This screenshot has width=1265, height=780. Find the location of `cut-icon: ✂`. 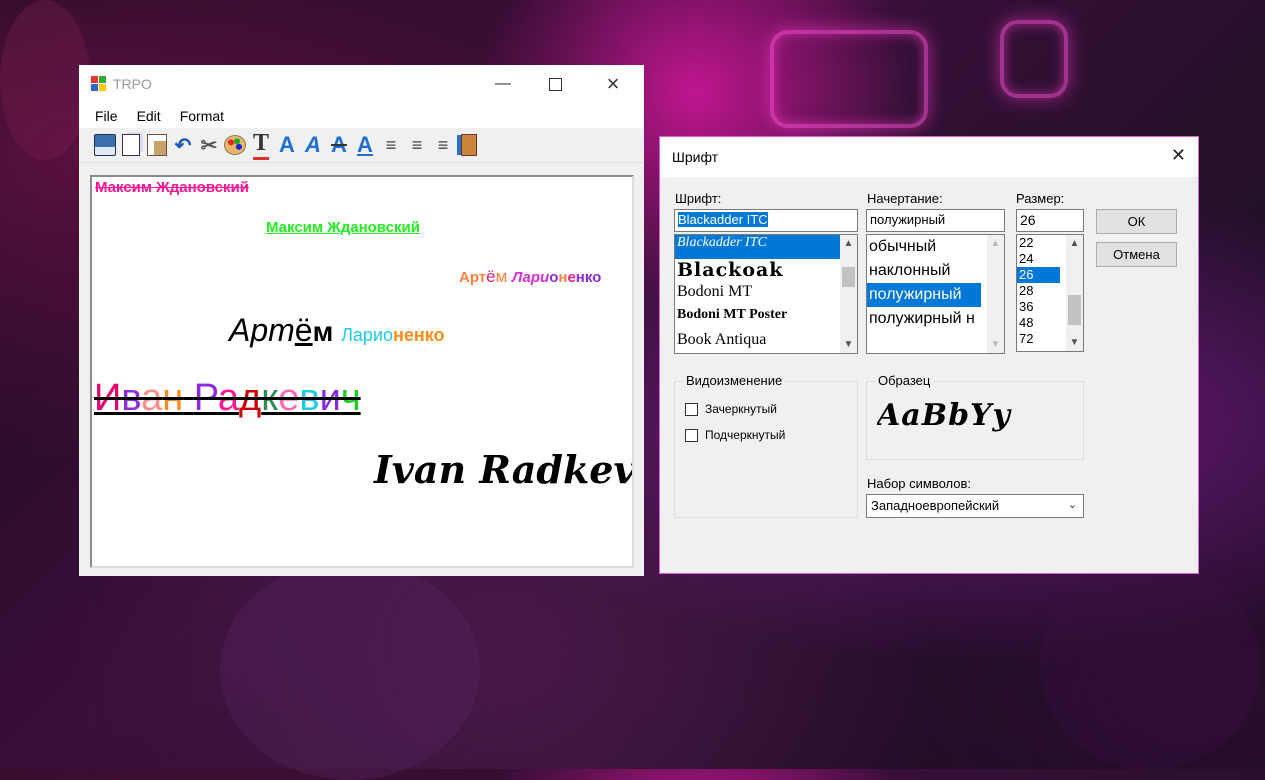

cut-icon: ✂ is located at coordinates (209, 145).